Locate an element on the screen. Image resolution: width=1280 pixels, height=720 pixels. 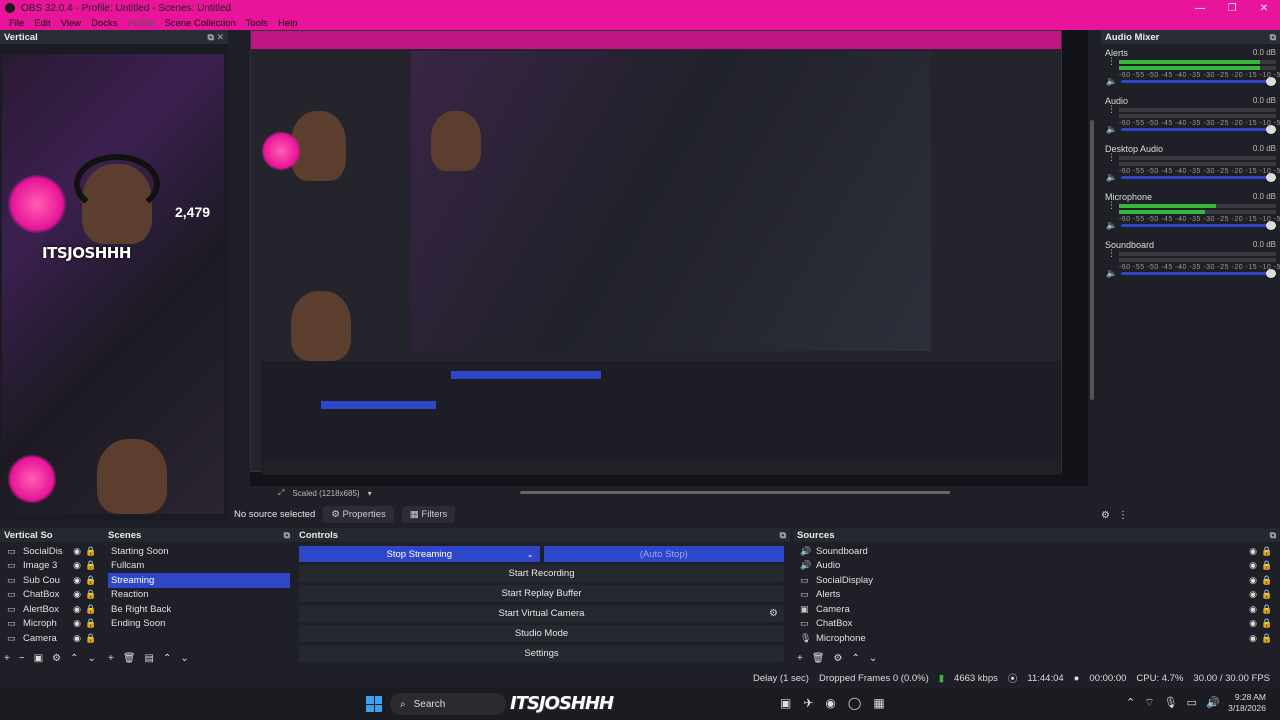
scene-filters-icon: ▤ is located at coordinates (149, 658).